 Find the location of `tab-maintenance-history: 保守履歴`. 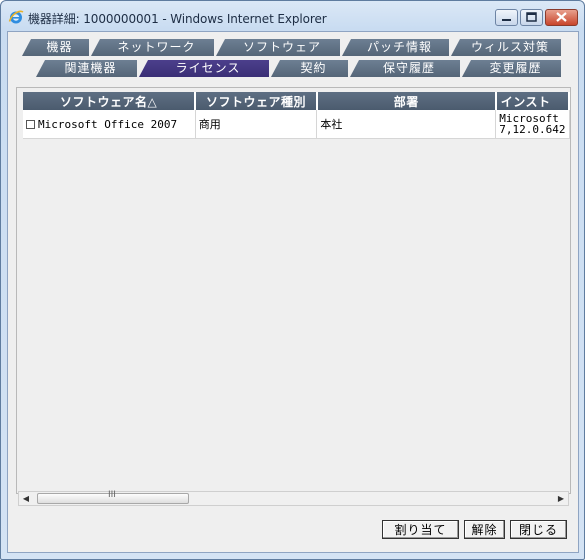

tab-maintenance-history: 保守履歴 is located at coordinates (405, 68).